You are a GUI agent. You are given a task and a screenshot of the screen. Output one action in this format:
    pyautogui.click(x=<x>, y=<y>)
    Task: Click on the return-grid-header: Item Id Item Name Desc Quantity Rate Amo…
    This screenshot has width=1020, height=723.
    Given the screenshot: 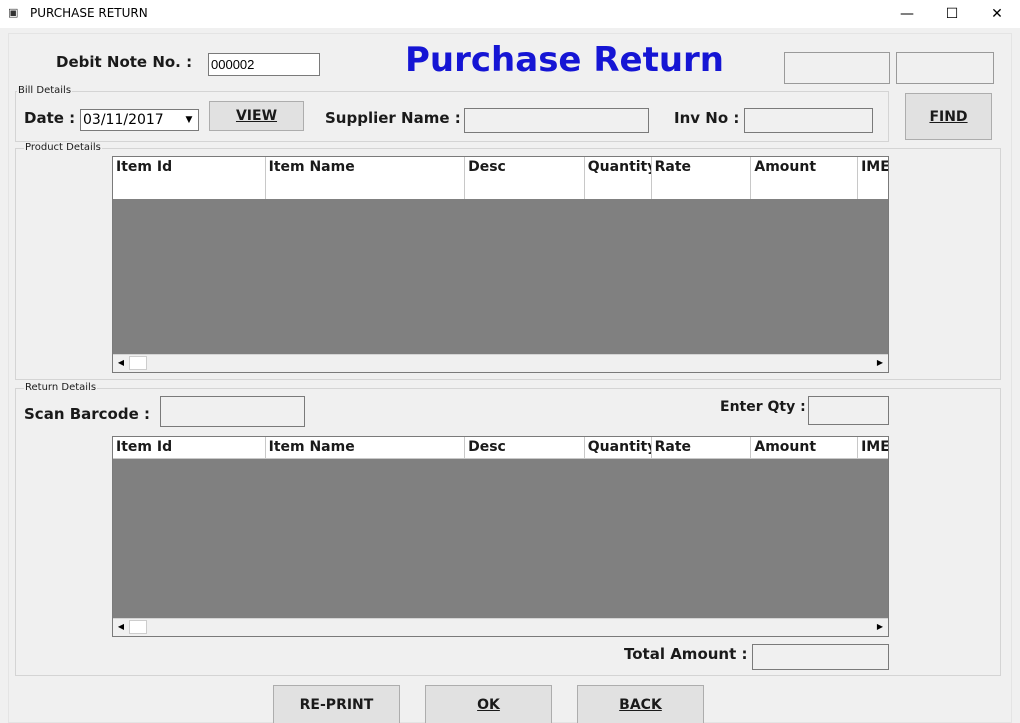 What is the action you would take?
    pyautogui.click(x=500, y=448)
    